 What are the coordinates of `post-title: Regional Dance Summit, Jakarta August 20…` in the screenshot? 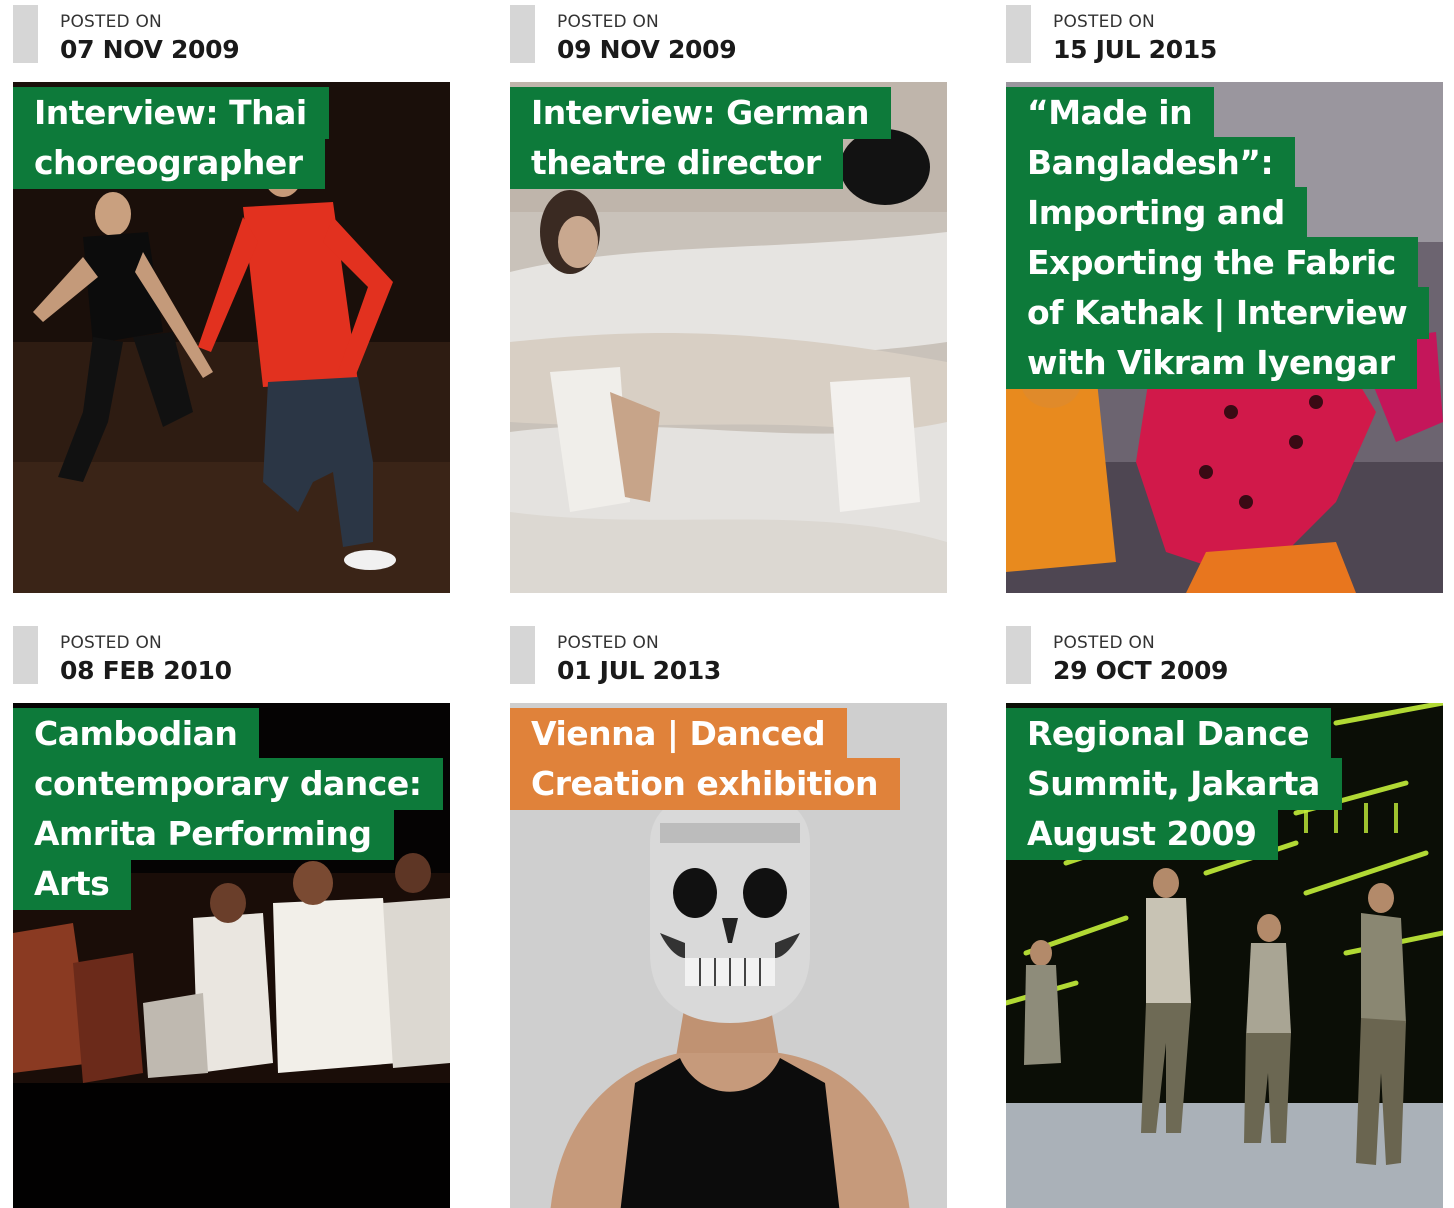 It's located at (1216, 784).